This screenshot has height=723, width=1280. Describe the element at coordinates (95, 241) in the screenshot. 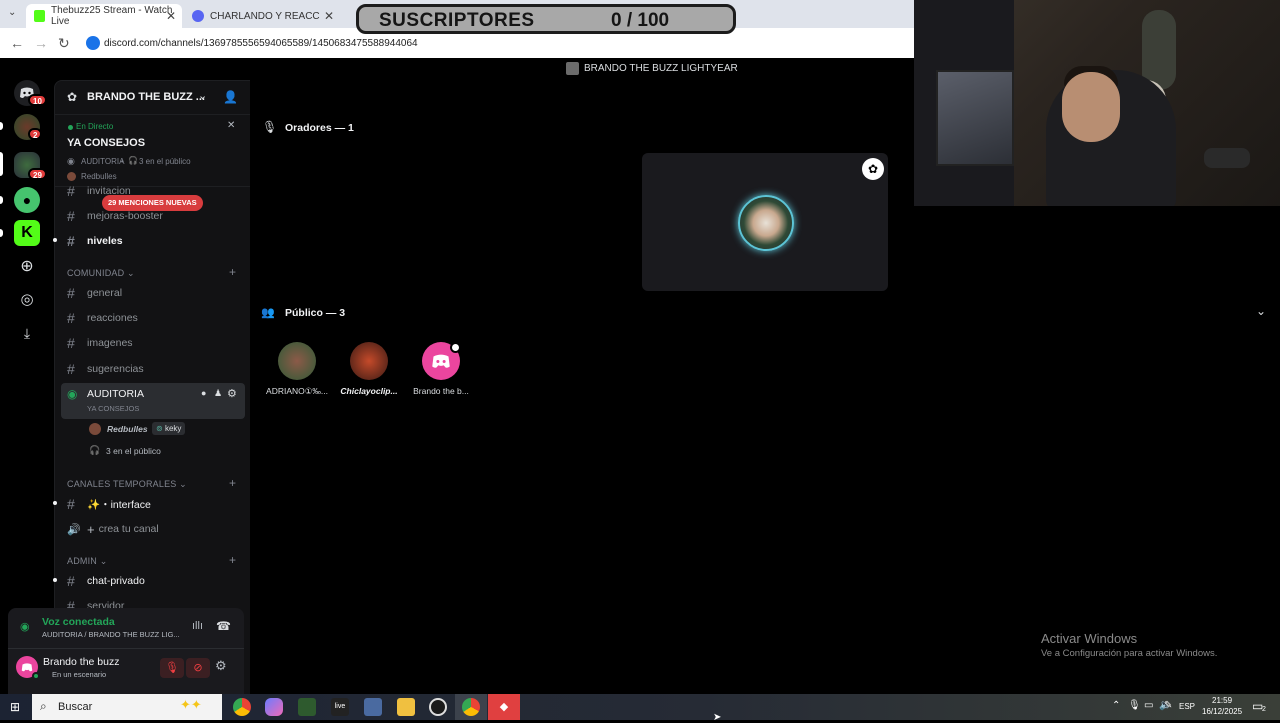

I see `channel-niveles: # niveles` at that location.